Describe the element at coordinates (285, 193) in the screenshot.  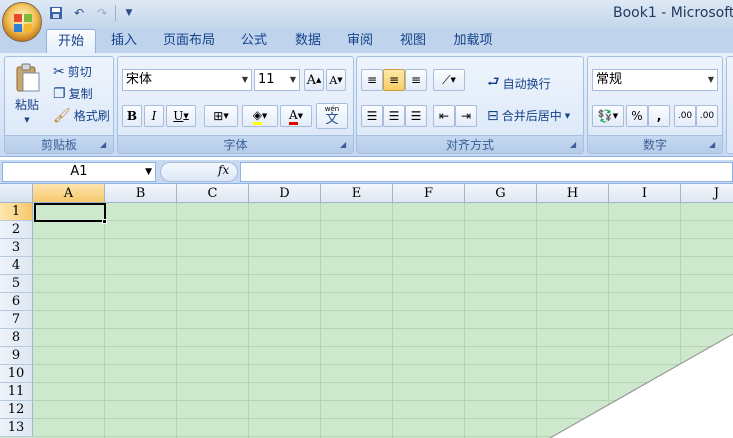
I see `column-header-d: D` at that location.